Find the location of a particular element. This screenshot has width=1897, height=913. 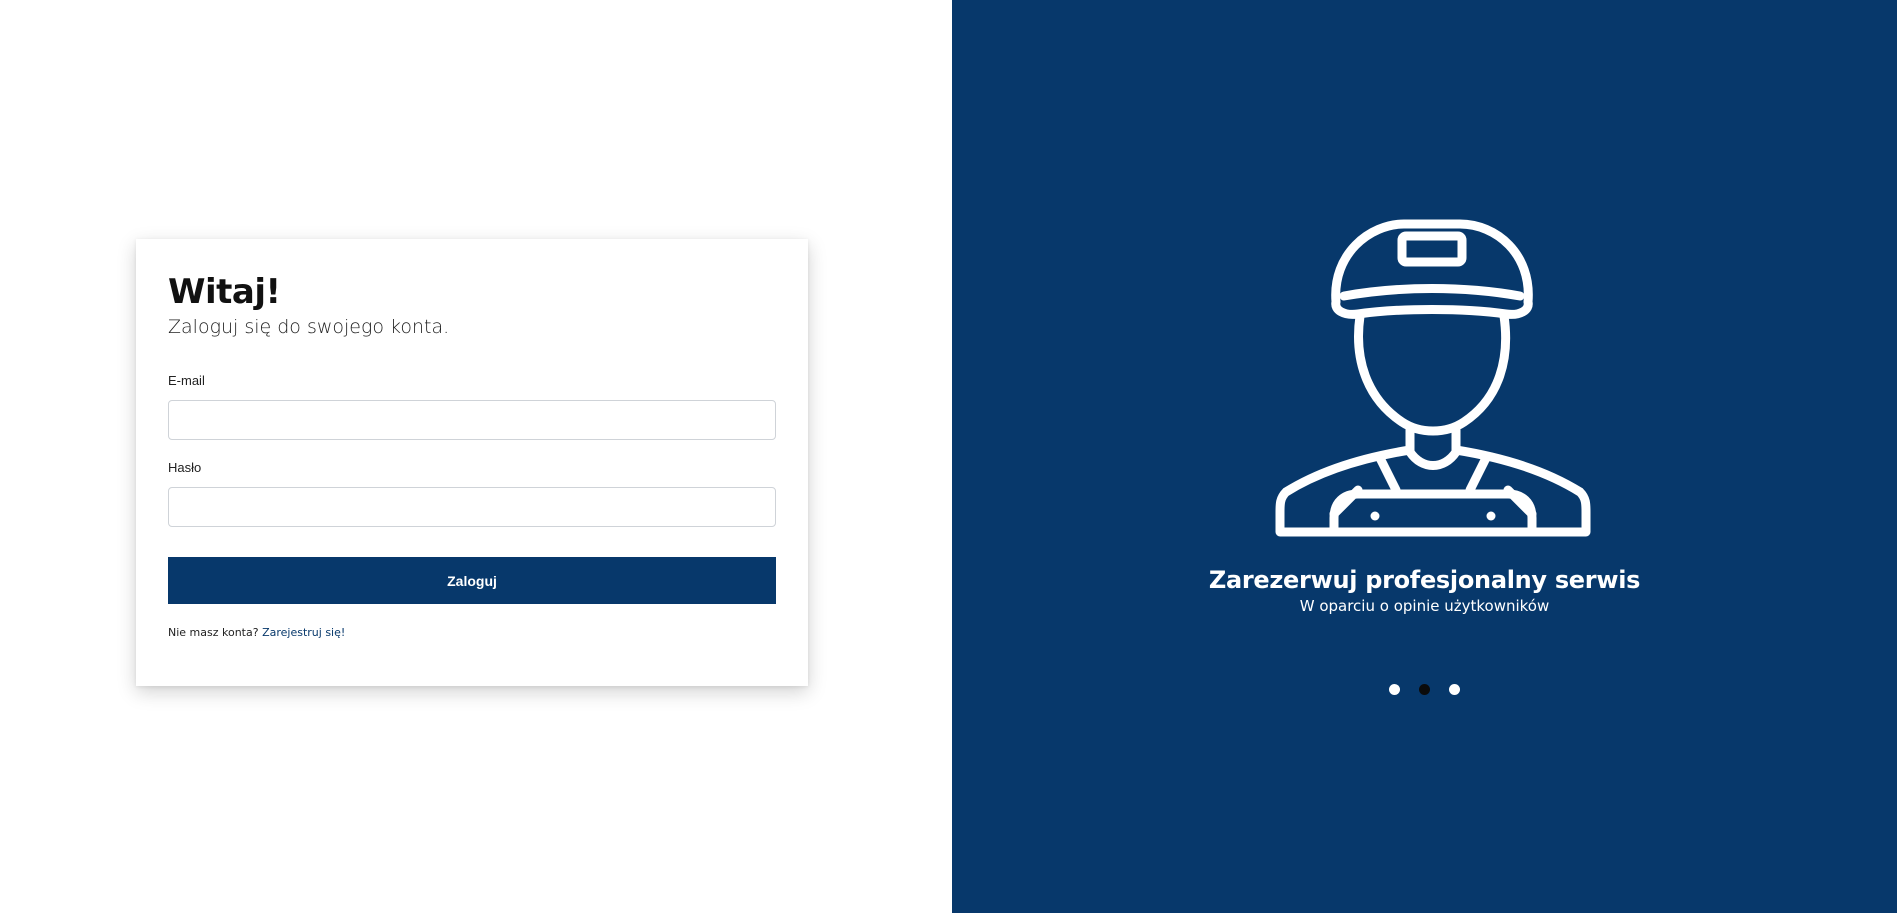

page-subtitle: Zaloguj się do swojego konta. is located at coordinates (309, 327).